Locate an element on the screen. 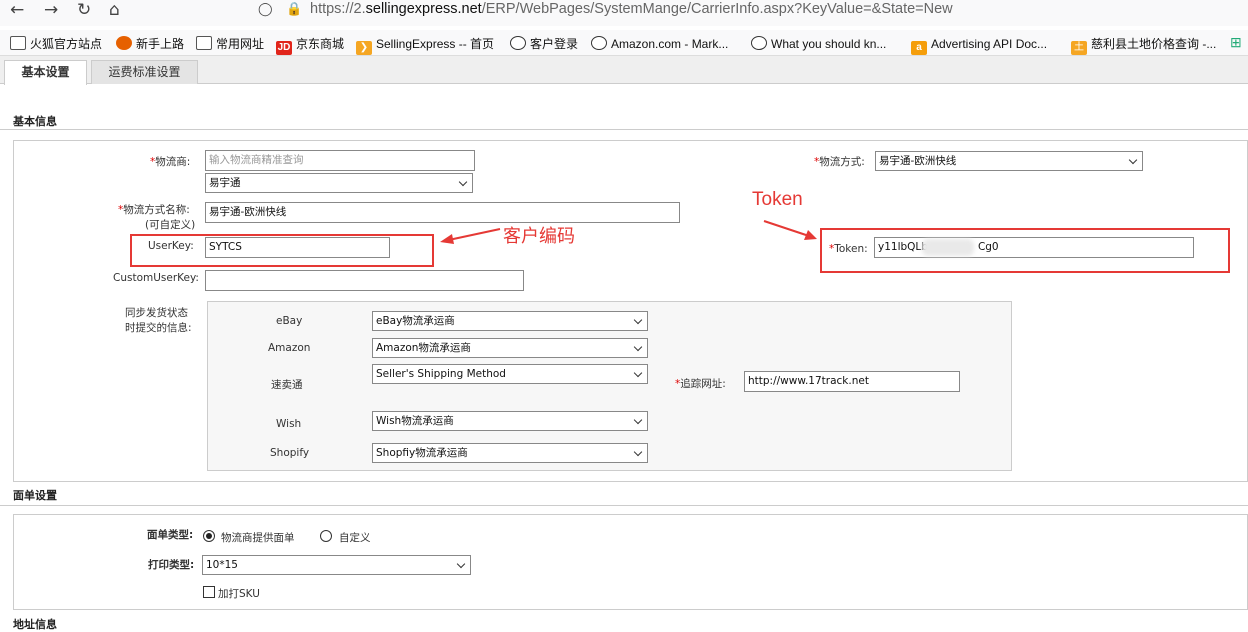  print-type-select: 10*15 is located at coordinates (336, 565).